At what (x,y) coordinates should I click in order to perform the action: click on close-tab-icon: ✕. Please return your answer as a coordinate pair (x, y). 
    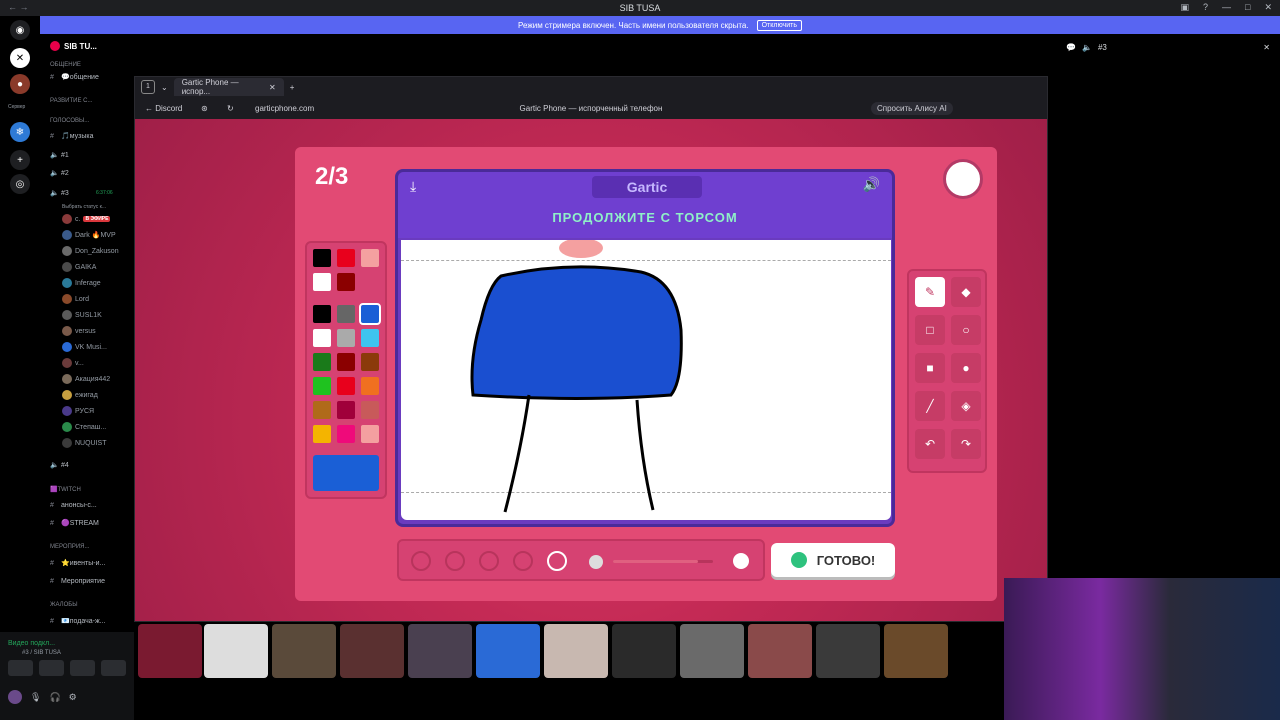
    Looking at the image, I should click on (272, 87).